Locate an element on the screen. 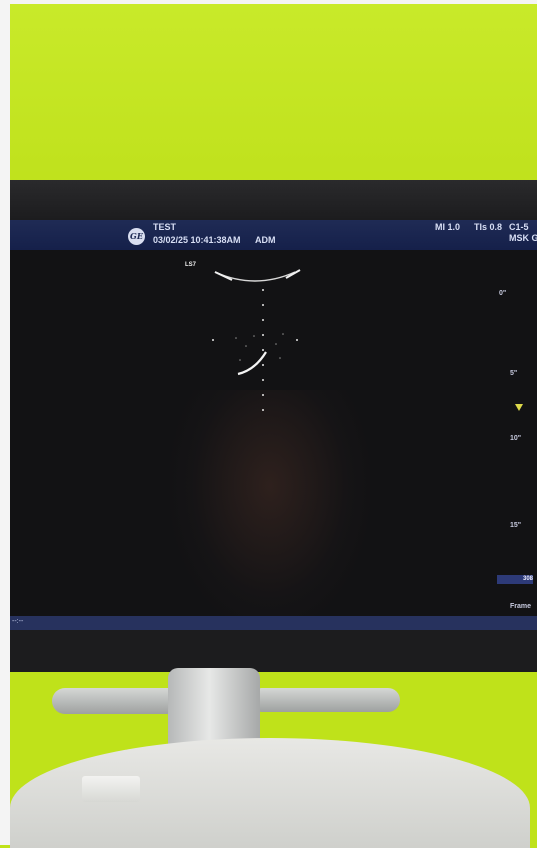 The image size is (537, 848). focus-marker-icon is located at coordinates (519, 407).